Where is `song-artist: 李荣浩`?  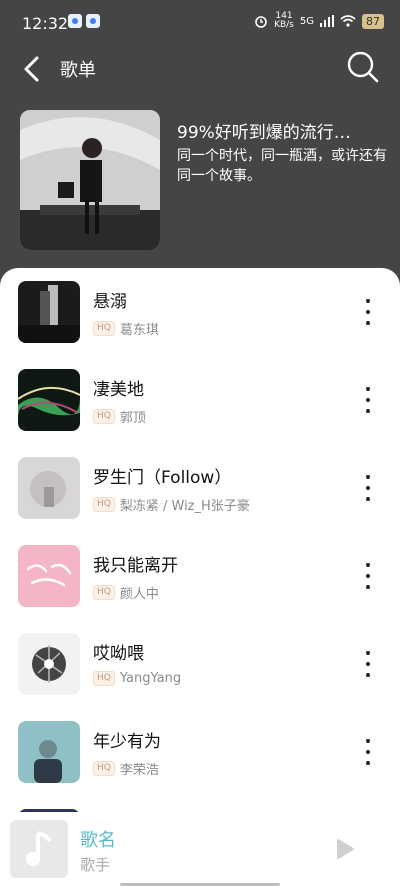 song-artist: 李荣浩 is located at coordinates (139, 770).